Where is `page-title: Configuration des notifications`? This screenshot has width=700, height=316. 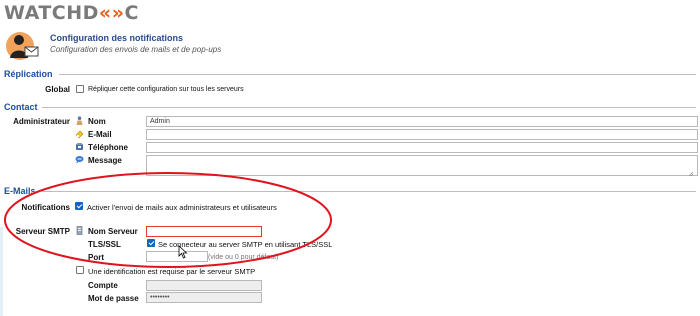
page-title: Configuration des notifications is located at coordinates (116, 38).